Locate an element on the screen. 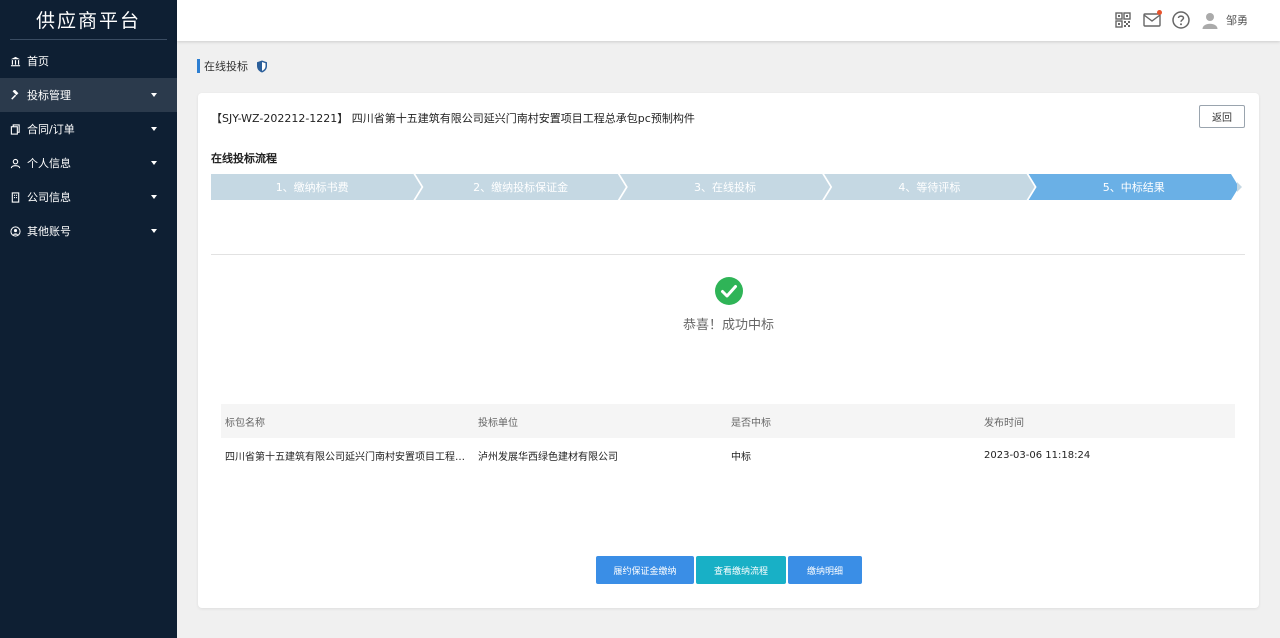 Image resolution: width=1280 pixels, height=638 pixels. table-cell: 中标 is located at coordinates (741, 457).